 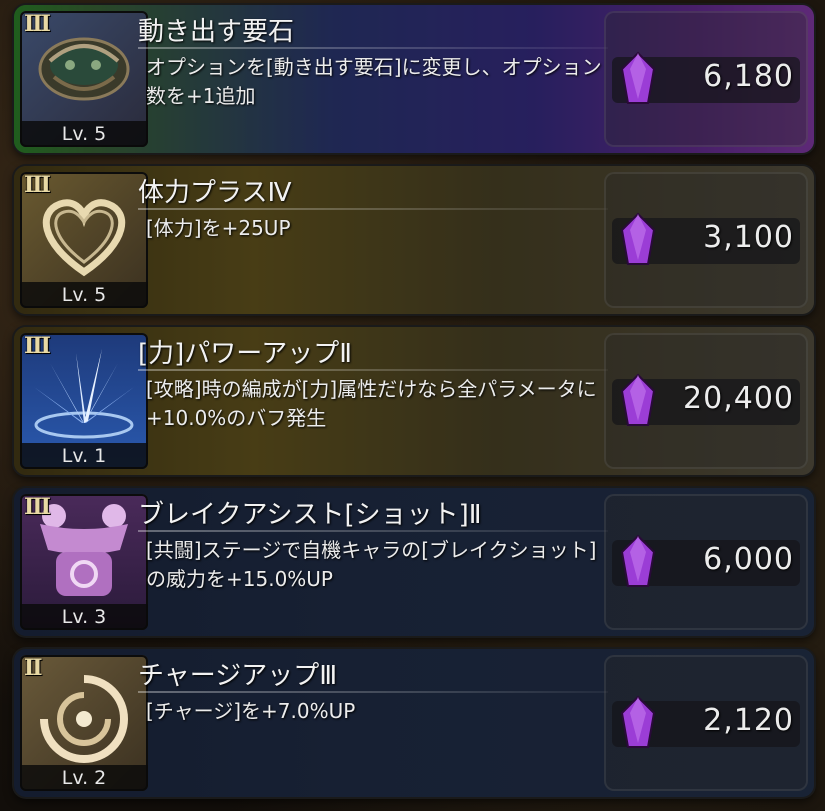 I want to click on skill-title: [力]パワーアップⅡ, so click(x=245, y=354).